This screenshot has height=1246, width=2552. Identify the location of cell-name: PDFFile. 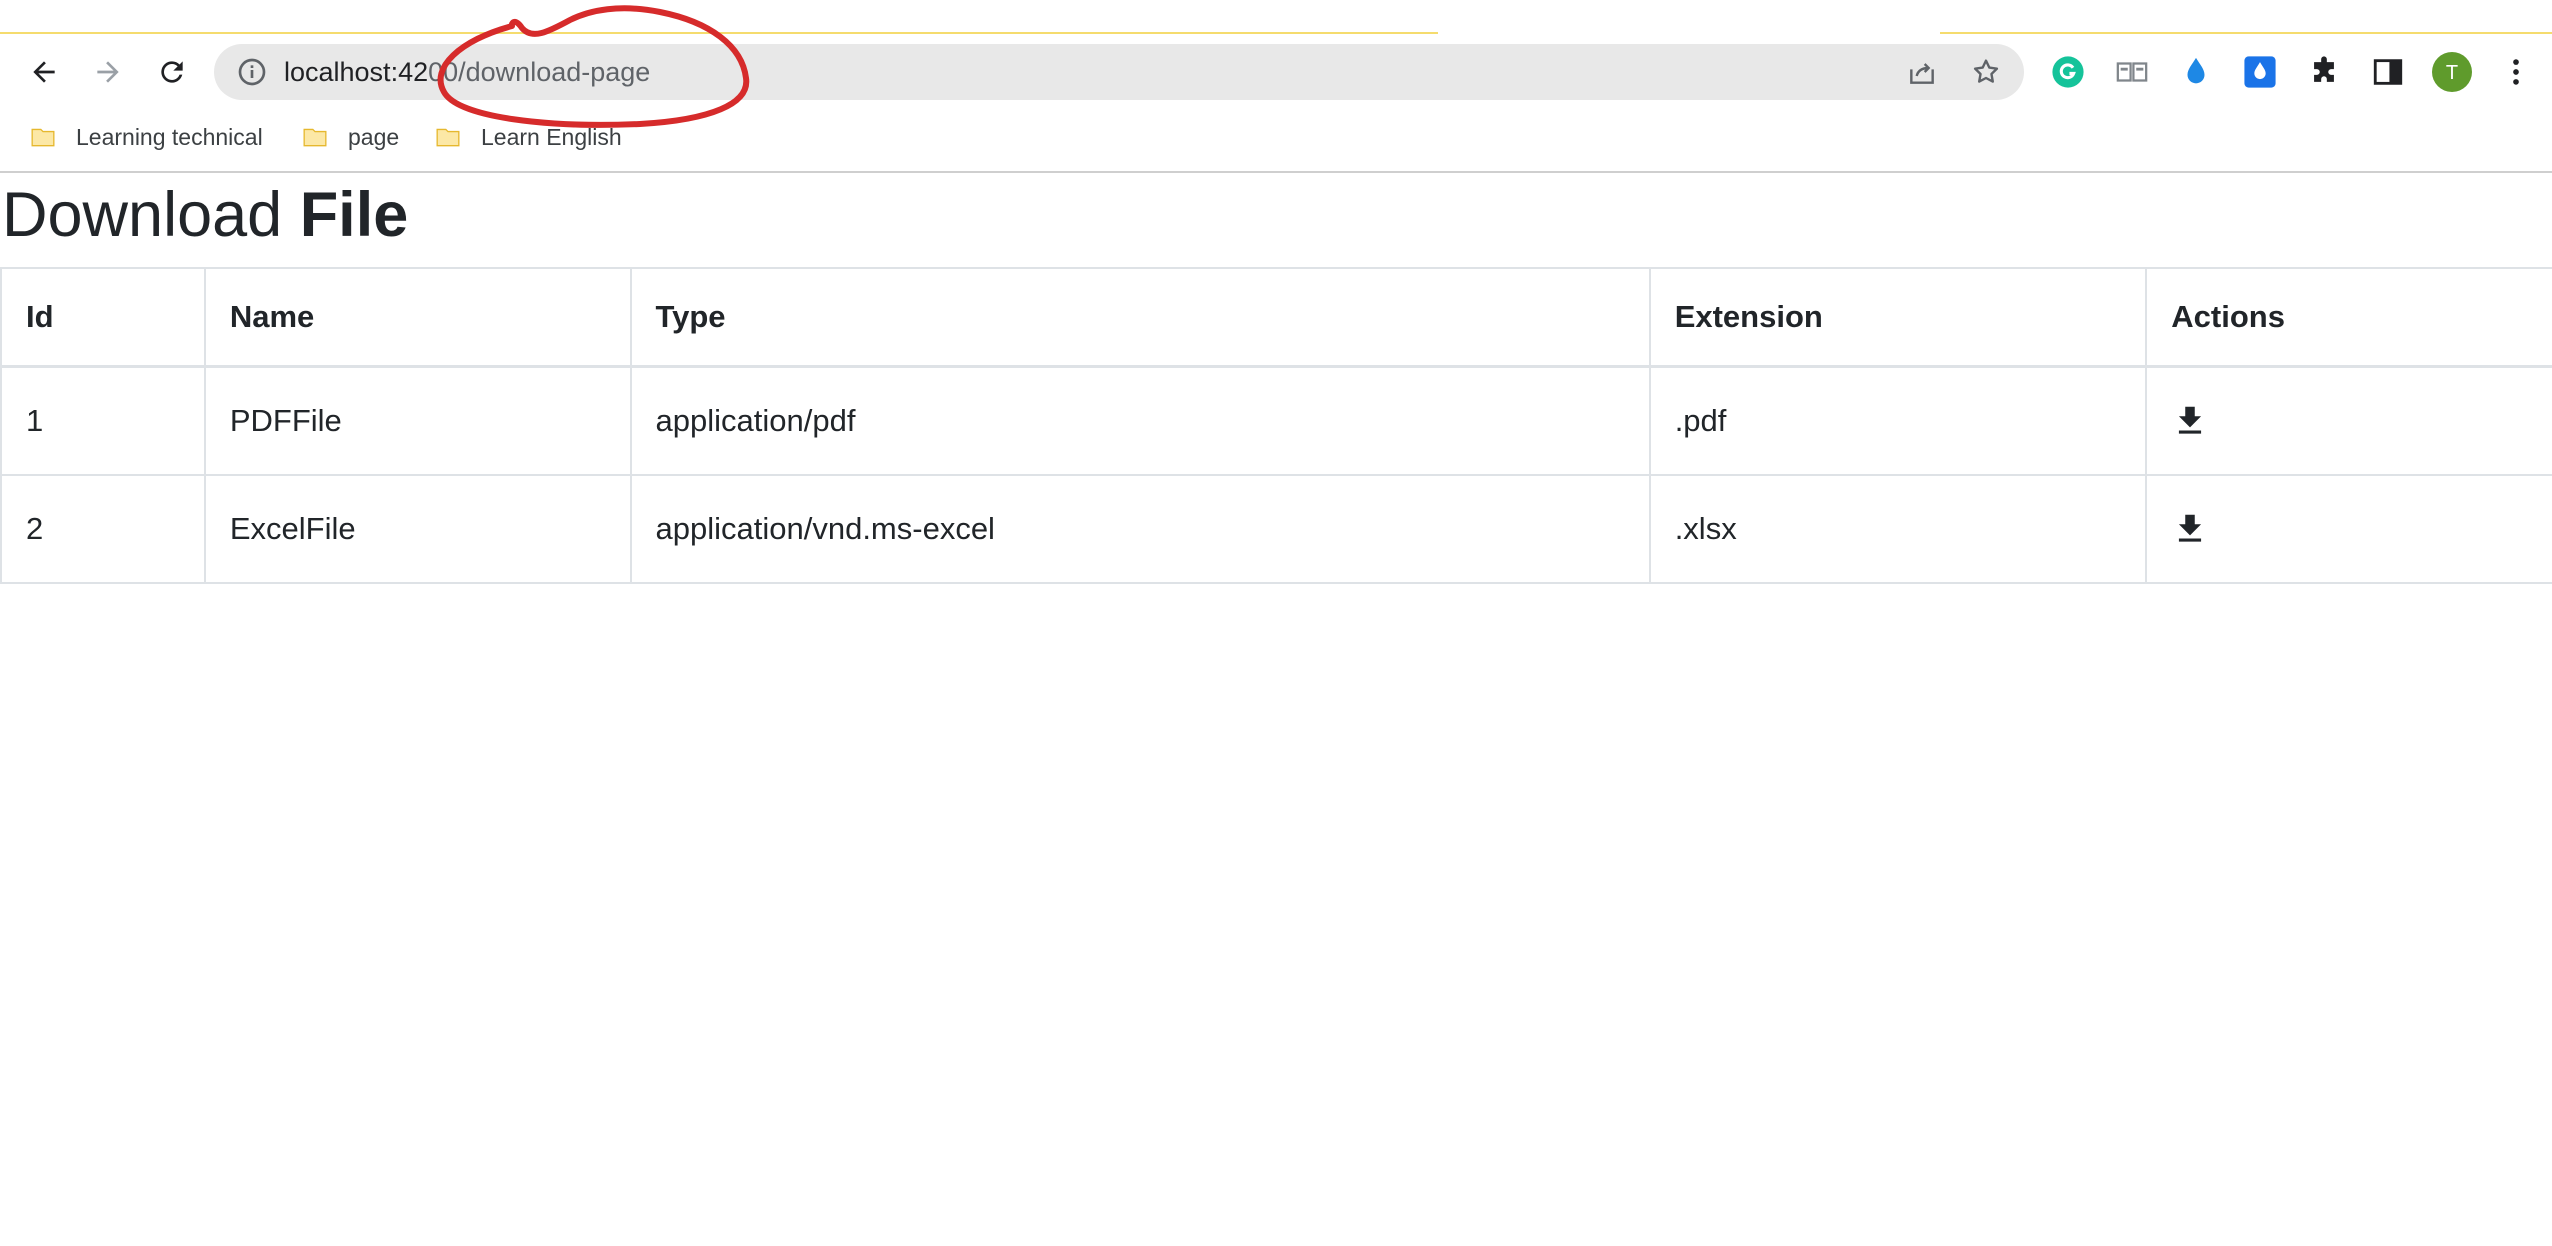
(417, 420).